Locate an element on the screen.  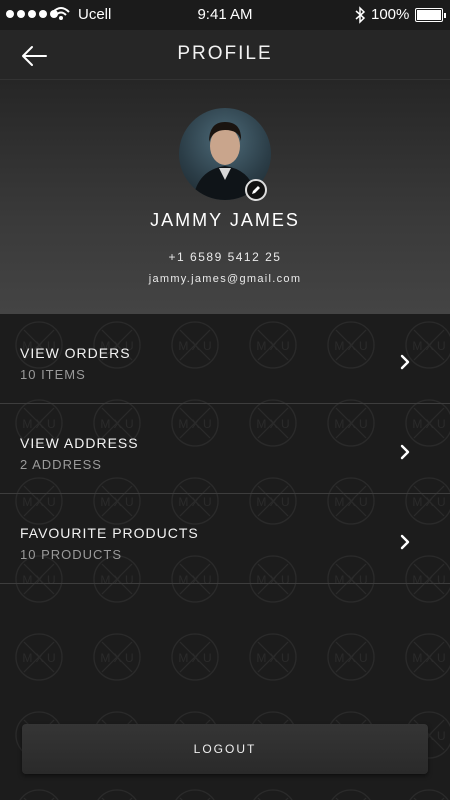
edit-avatar-button is located at coordinates (256, 190).